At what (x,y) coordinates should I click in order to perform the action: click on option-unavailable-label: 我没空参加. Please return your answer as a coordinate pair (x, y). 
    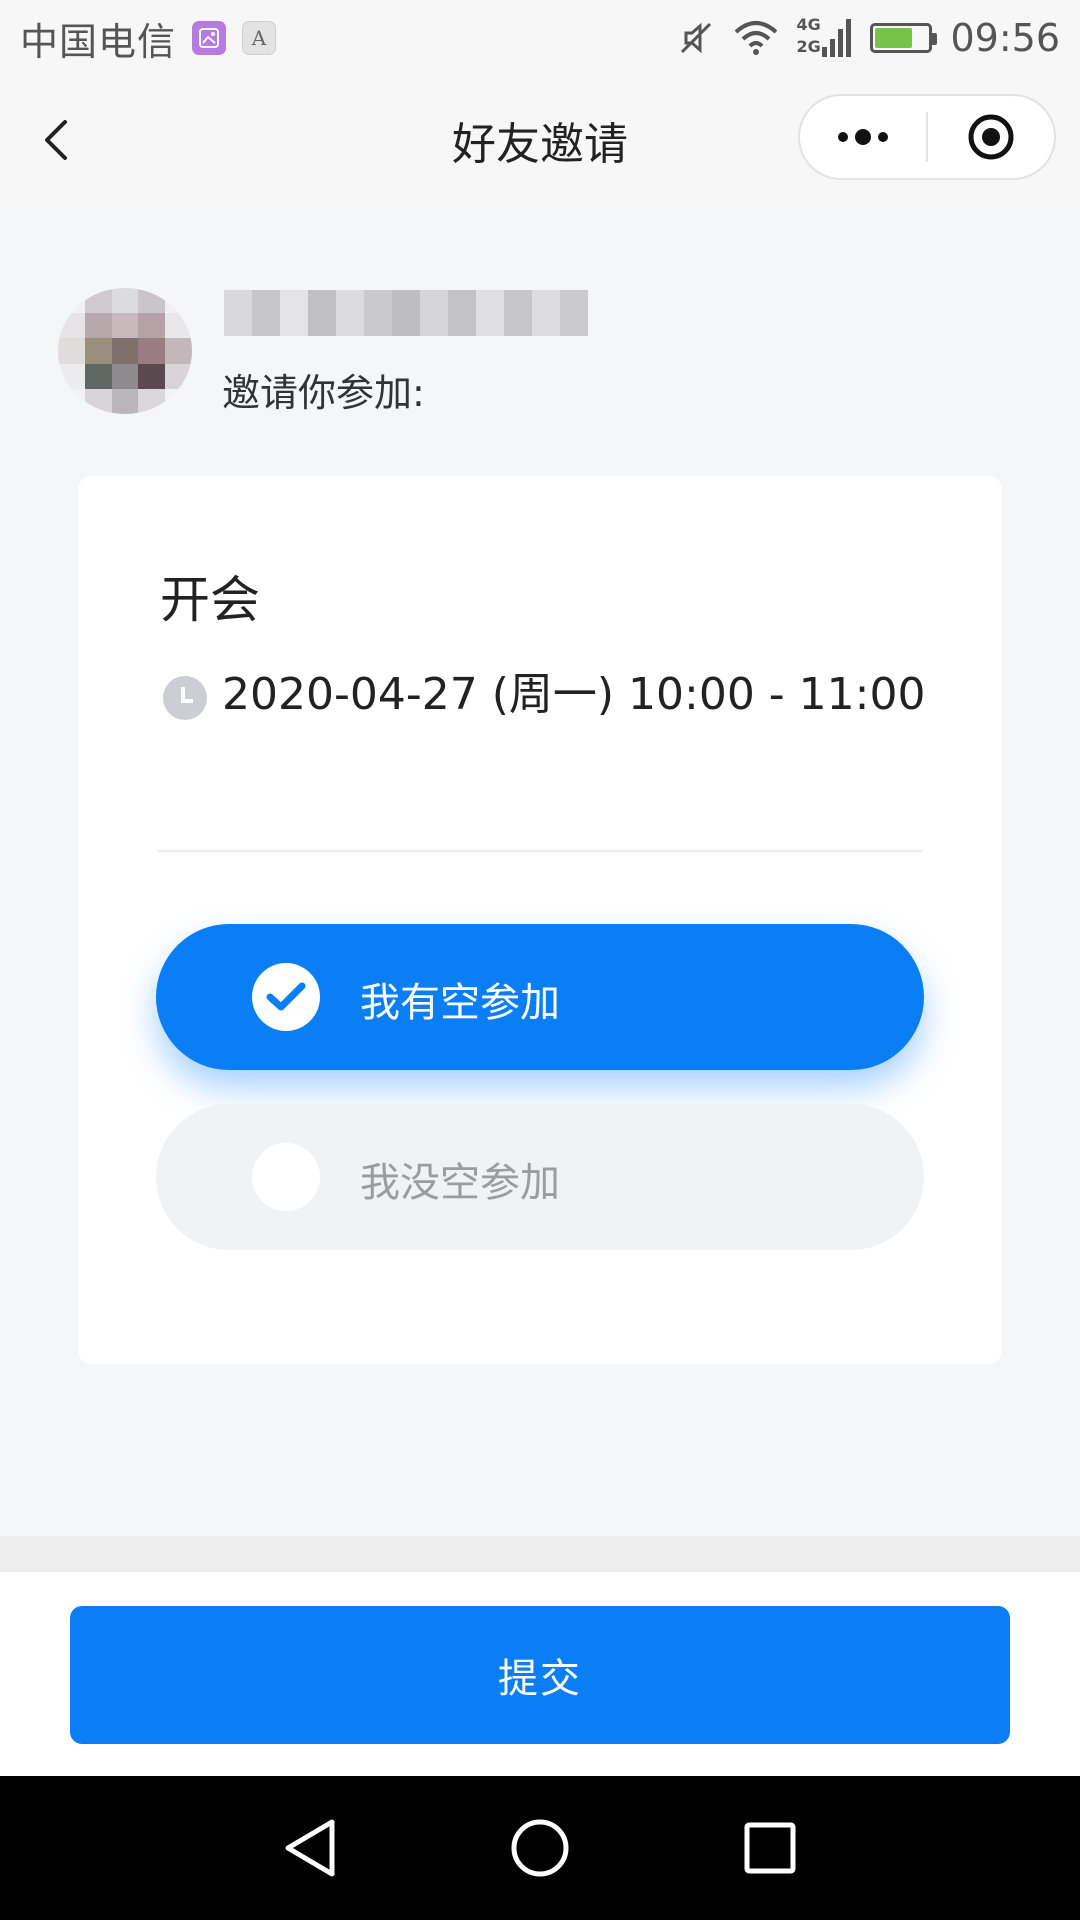
    Looking at the image, I should click on (460, 1183).